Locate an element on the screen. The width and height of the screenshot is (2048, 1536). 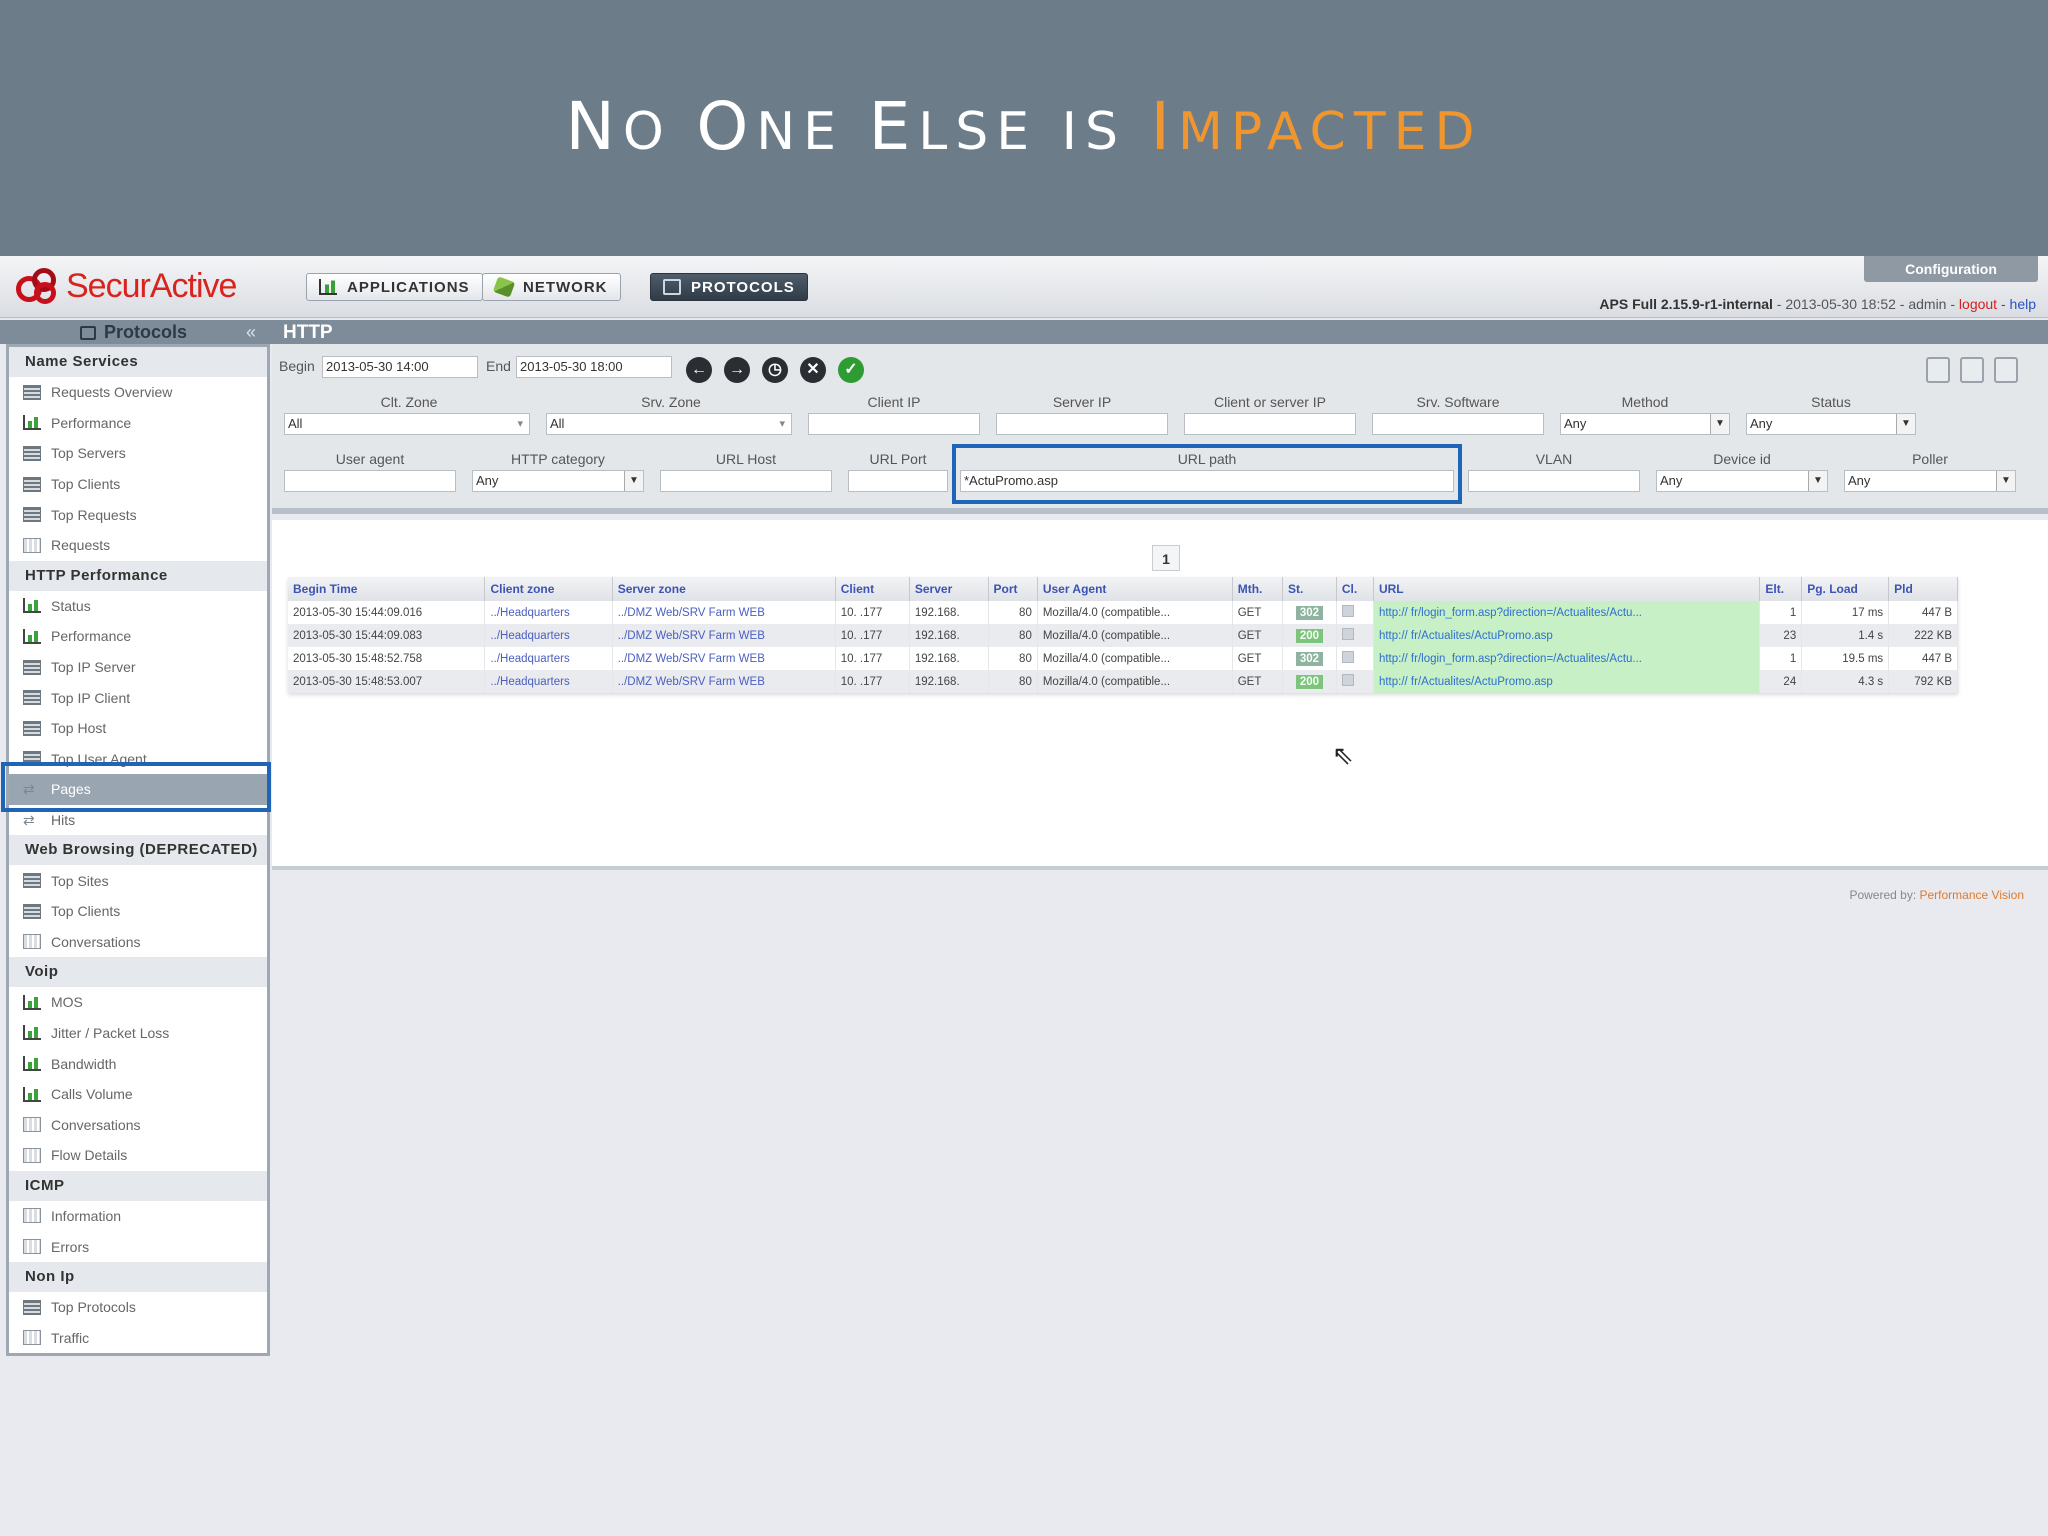
sidebar-item-errors: Errors is located at coordinates (138, 1246).